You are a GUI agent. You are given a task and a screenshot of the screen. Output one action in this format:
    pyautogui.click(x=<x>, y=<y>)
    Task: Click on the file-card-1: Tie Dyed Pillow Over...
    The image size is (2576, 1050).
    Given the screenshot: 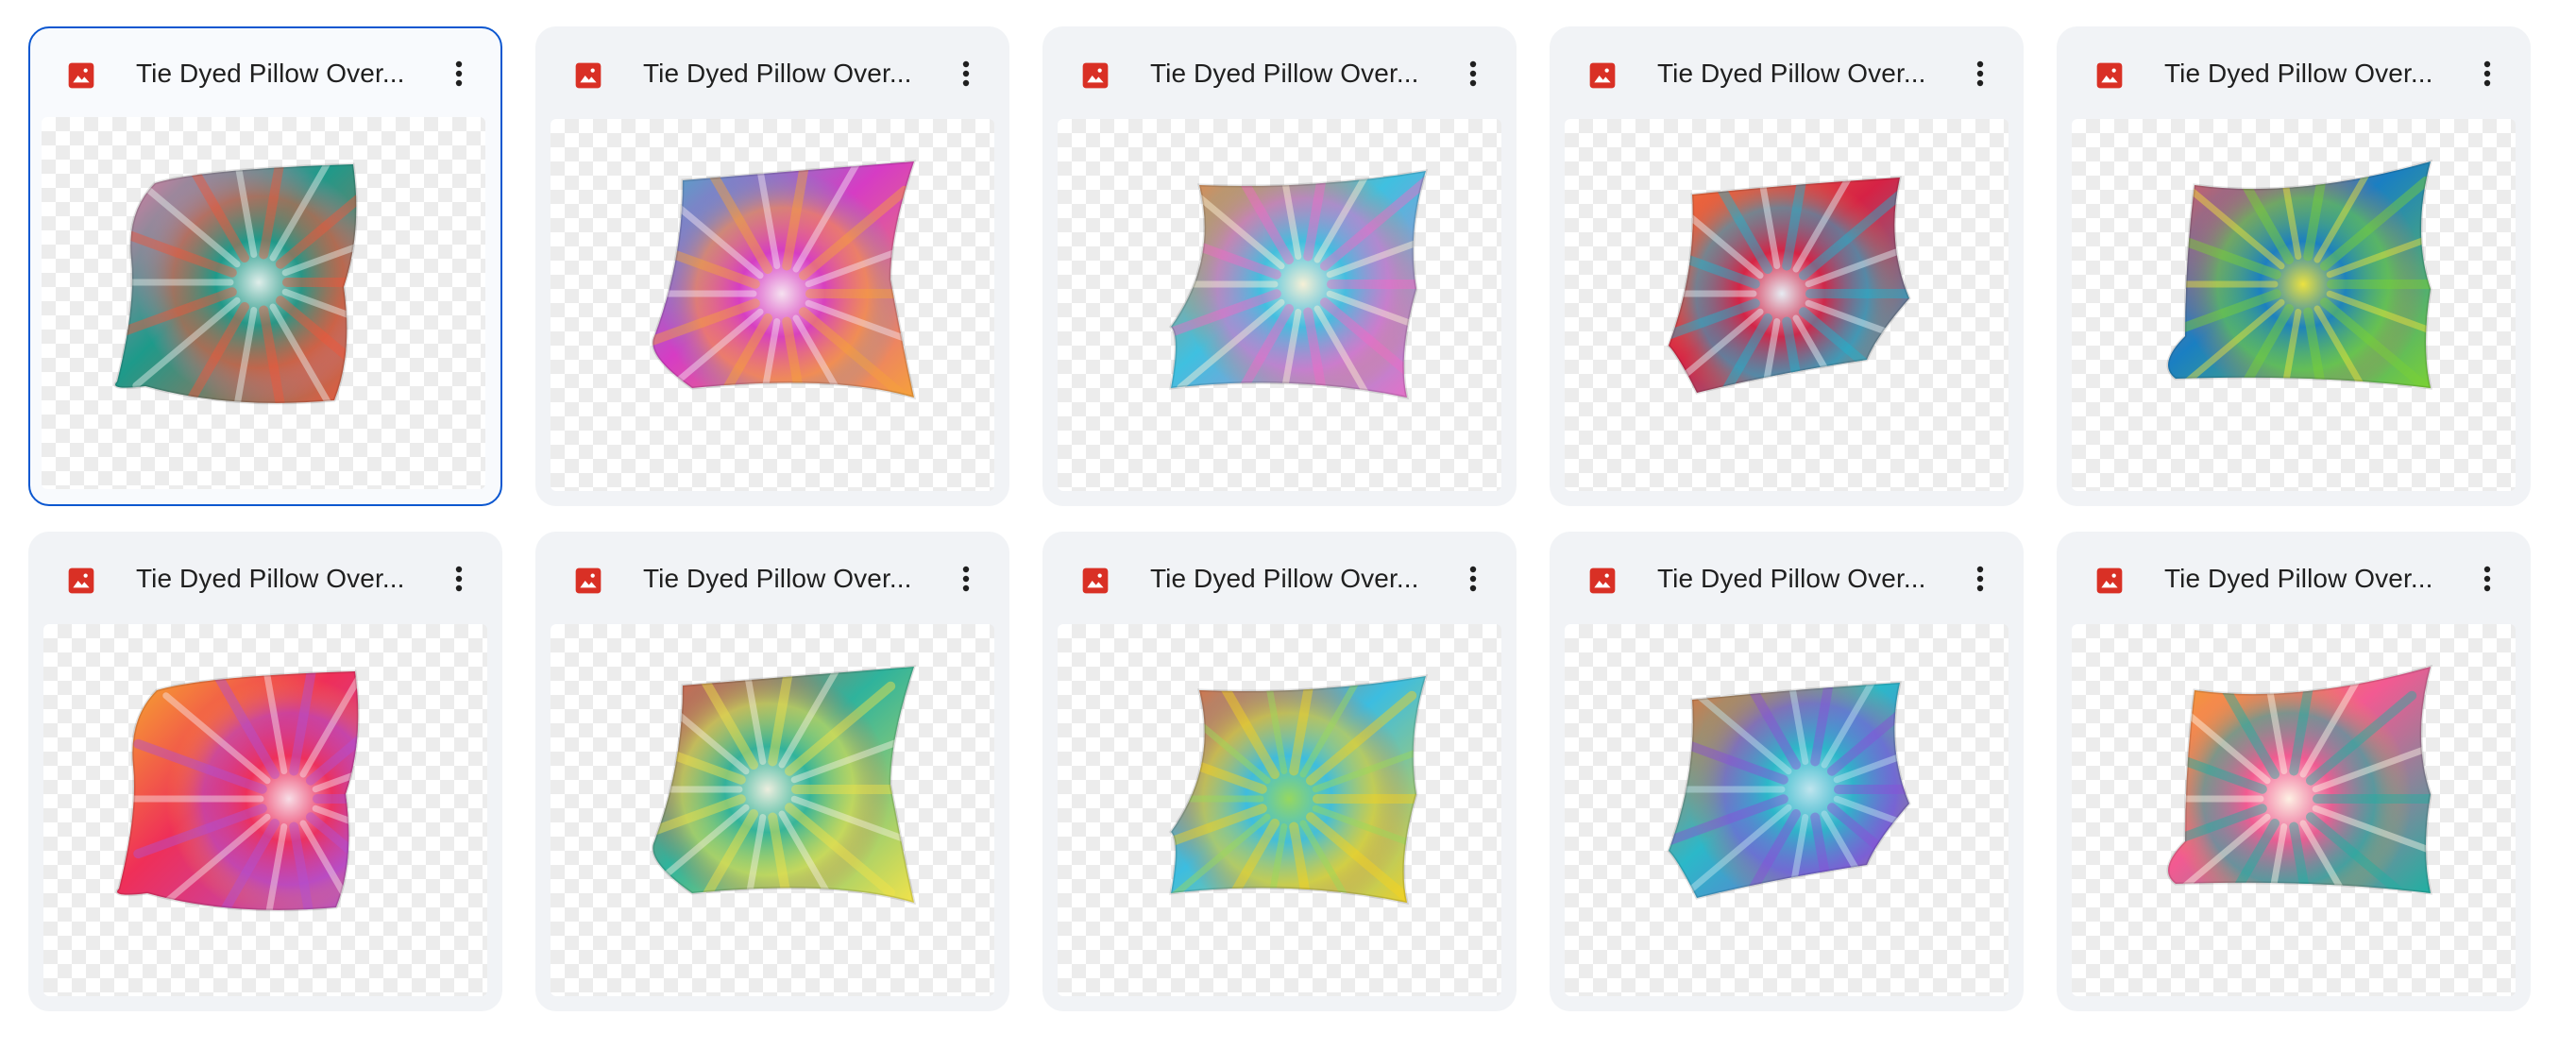 What is the action you would take?
    pyautogui.click(x=265, y=266)
    